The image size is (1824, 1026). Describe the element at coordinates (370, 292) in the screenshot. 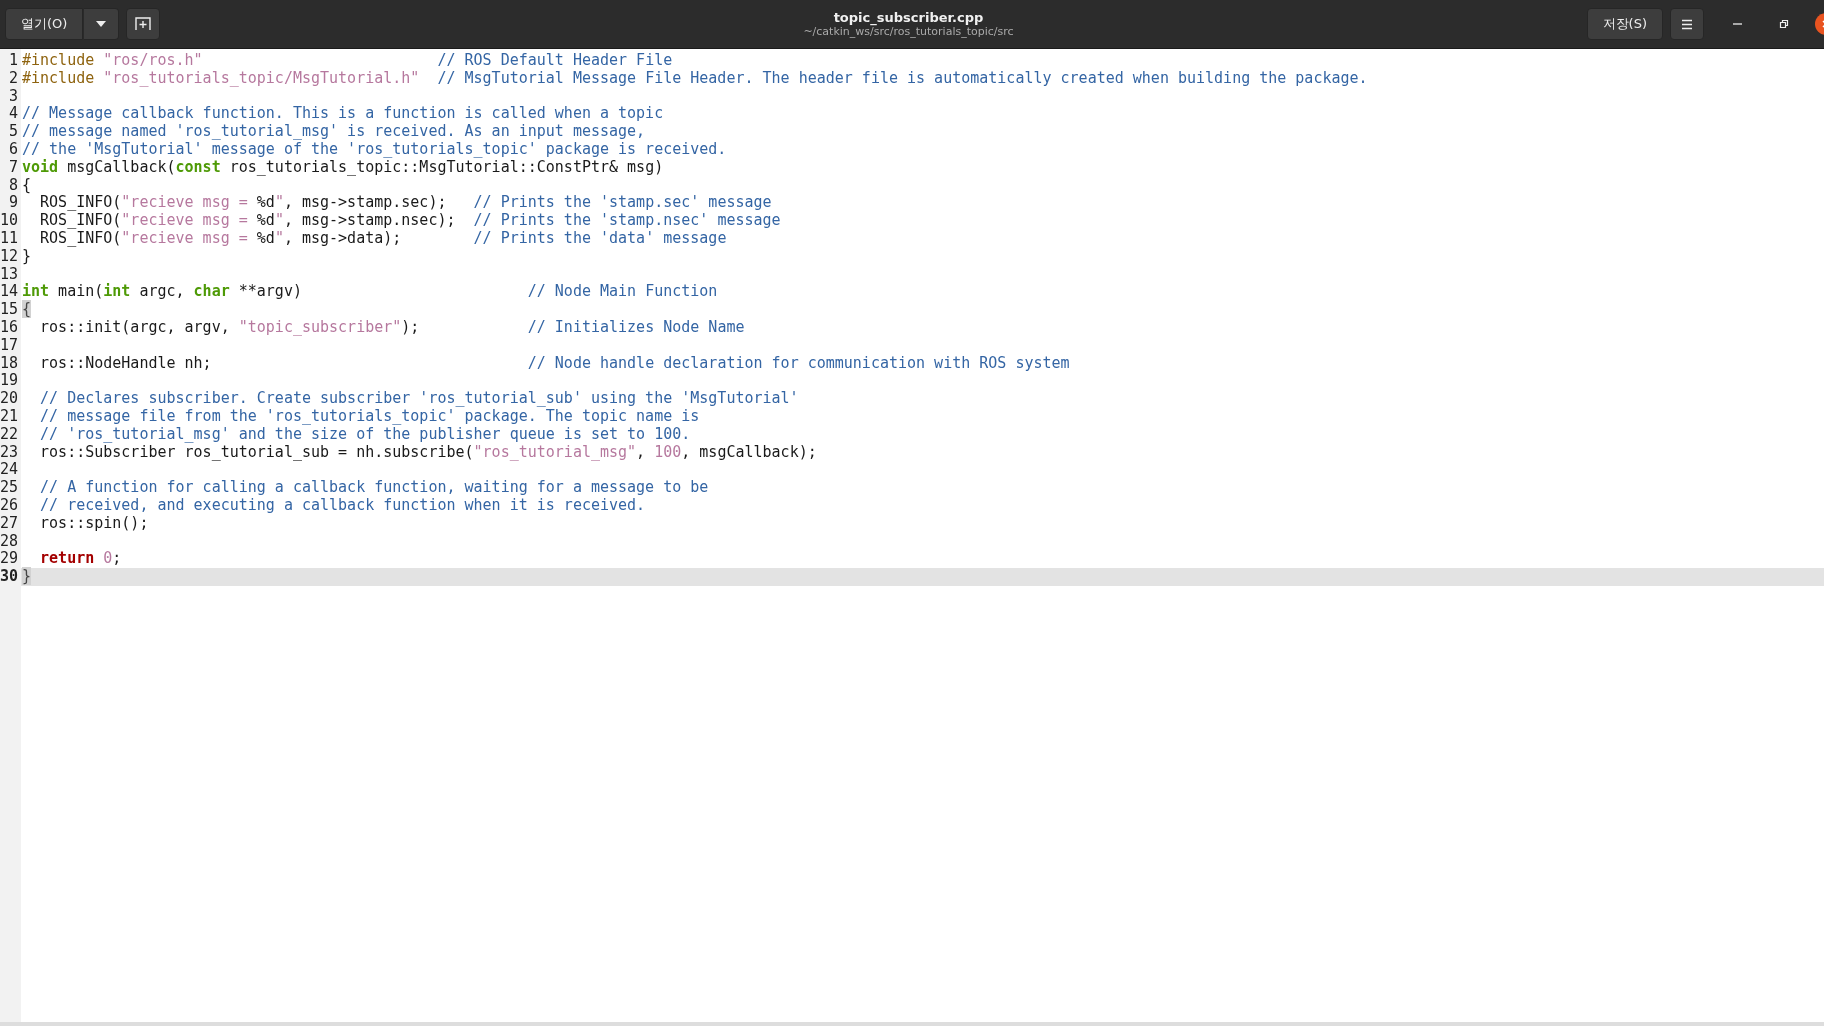

I see `code-line: int main(int argc, char **argv) // Node Main Function` at that location.